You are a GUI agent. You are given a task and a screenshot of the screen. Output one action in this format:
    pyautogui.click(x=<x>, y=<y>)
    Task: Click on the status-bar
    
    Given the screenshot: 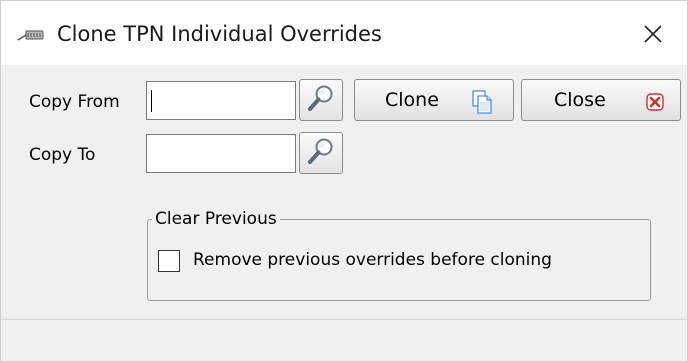 What is the action you would take?
    pyautogui.click(x=344, y=340)
    